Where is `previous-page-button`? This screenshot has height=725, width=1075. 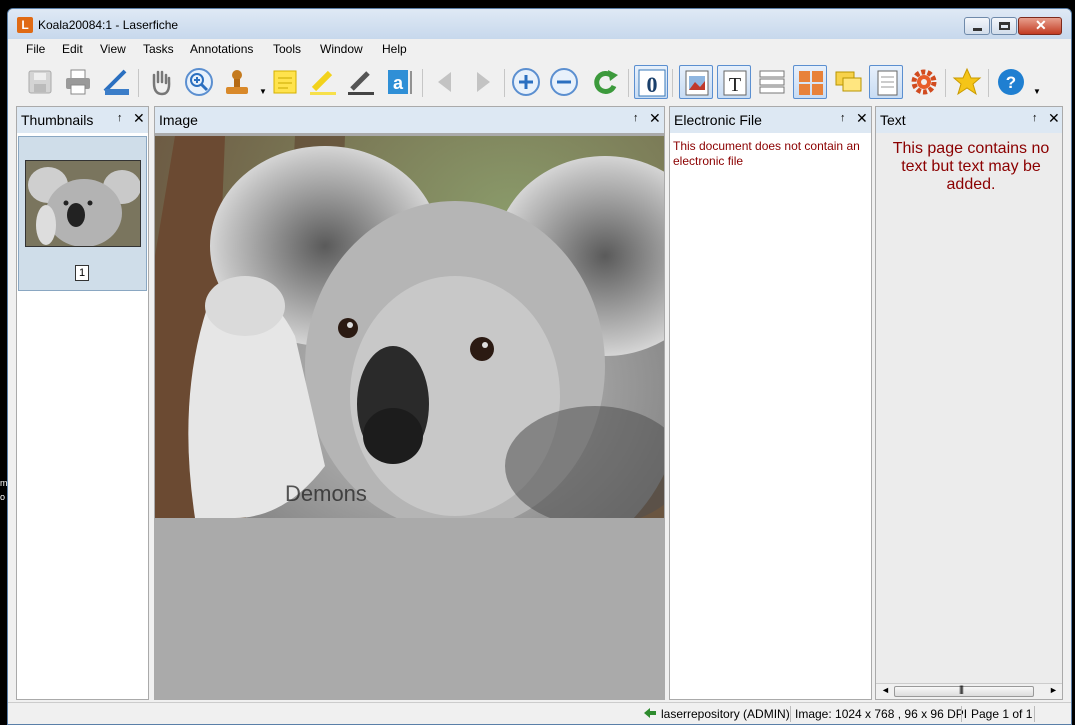
previous-page-button is located at coordinates (445, 82).